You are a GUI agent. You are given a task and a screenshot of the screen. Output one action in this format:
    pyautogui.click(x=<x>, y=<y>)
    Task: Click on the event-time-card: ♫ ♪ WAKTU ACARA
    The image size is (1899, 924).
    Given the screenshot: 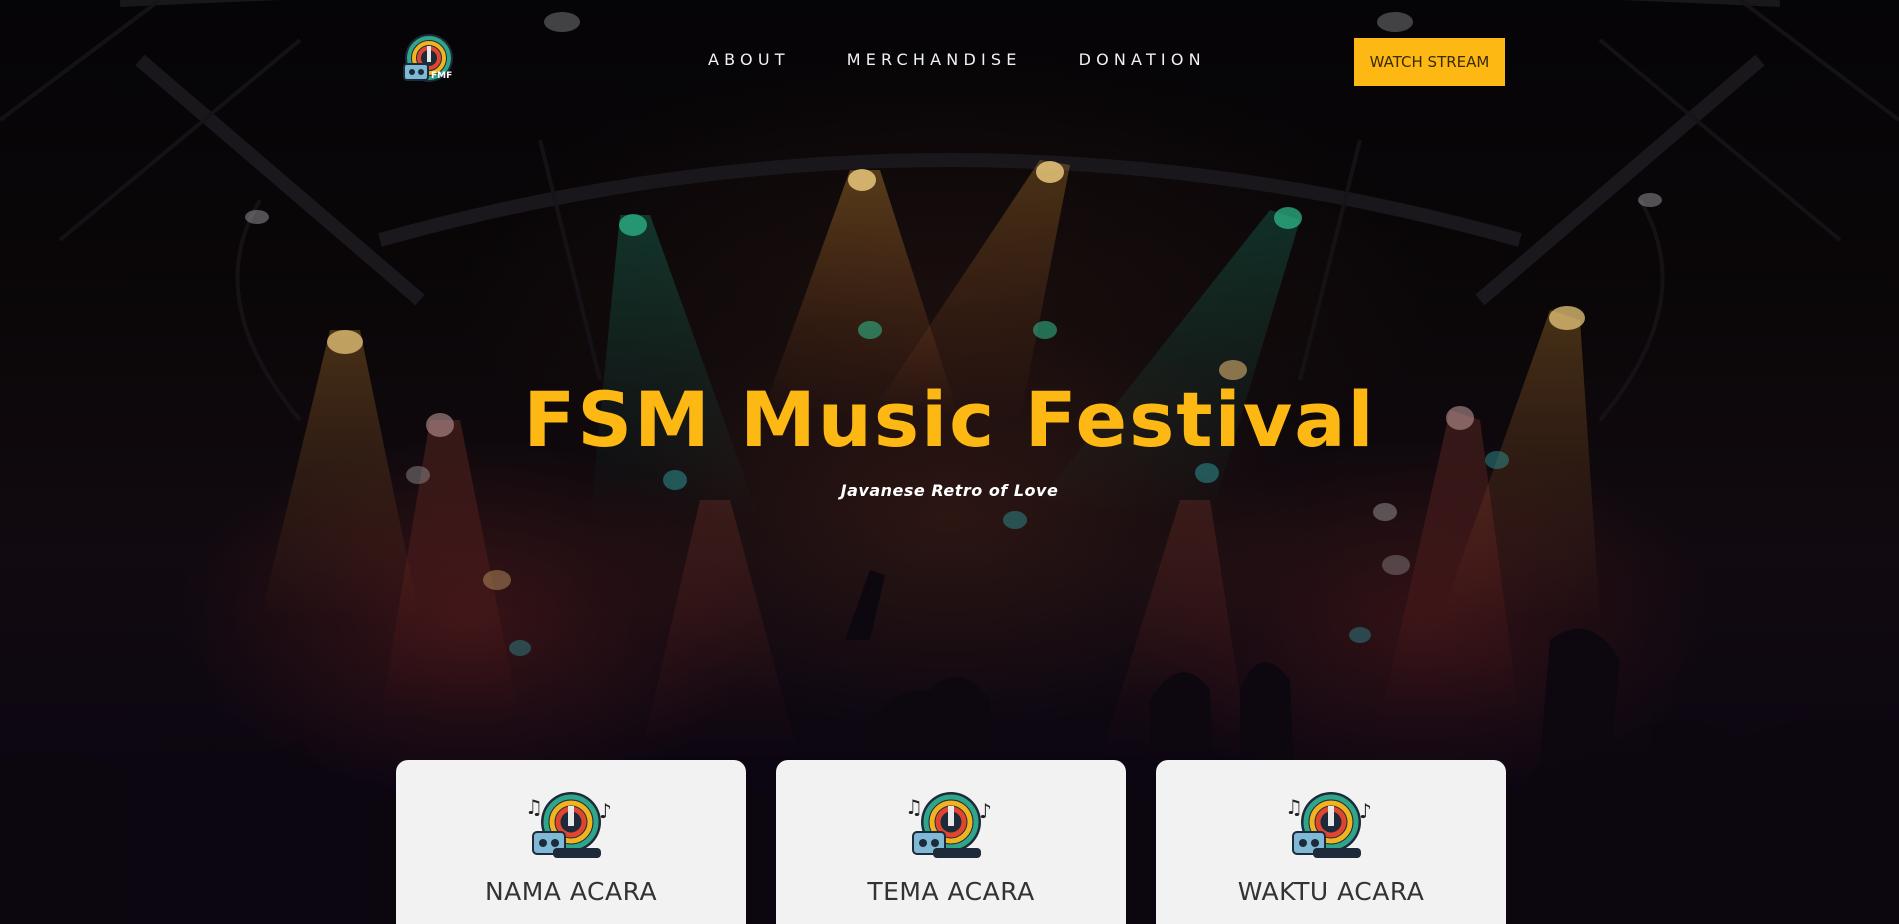 What is the action you would take?
    pyautogui.click(x=1331, y=842)
    